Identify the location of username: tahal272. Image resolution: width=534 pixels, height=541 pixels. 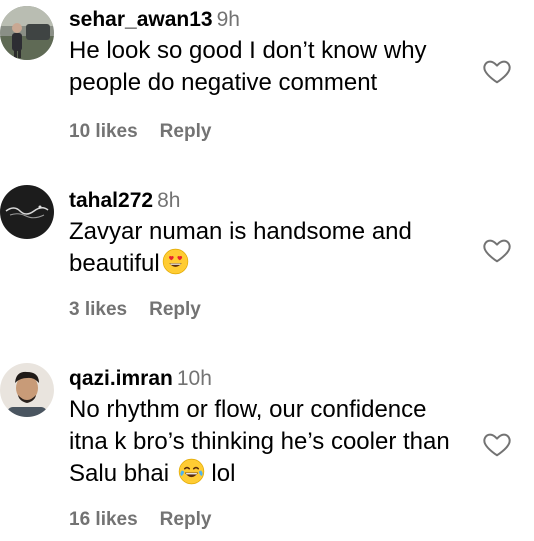
(111, 200).